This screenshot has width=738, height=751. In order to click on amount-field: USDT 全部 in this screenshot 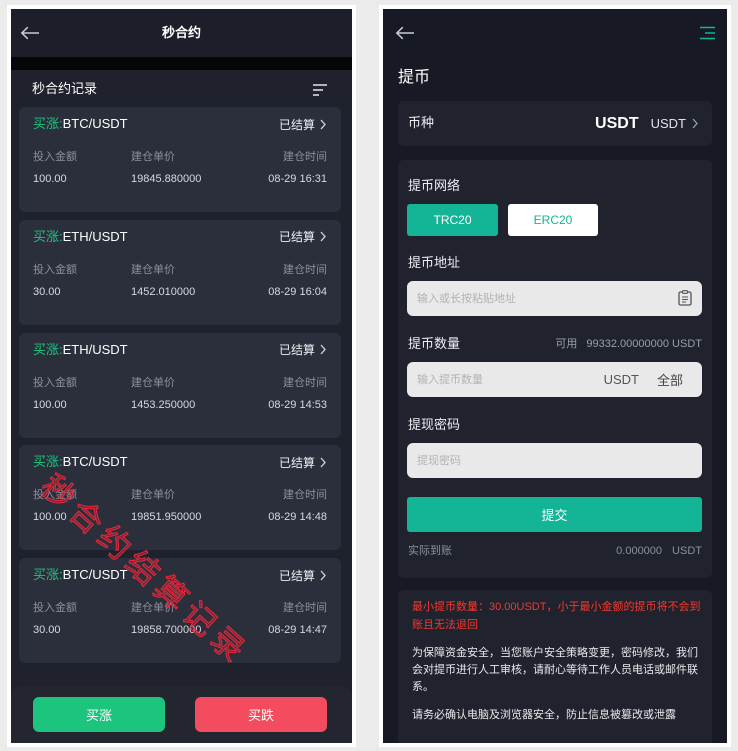, I will do `click(554, 379)`.